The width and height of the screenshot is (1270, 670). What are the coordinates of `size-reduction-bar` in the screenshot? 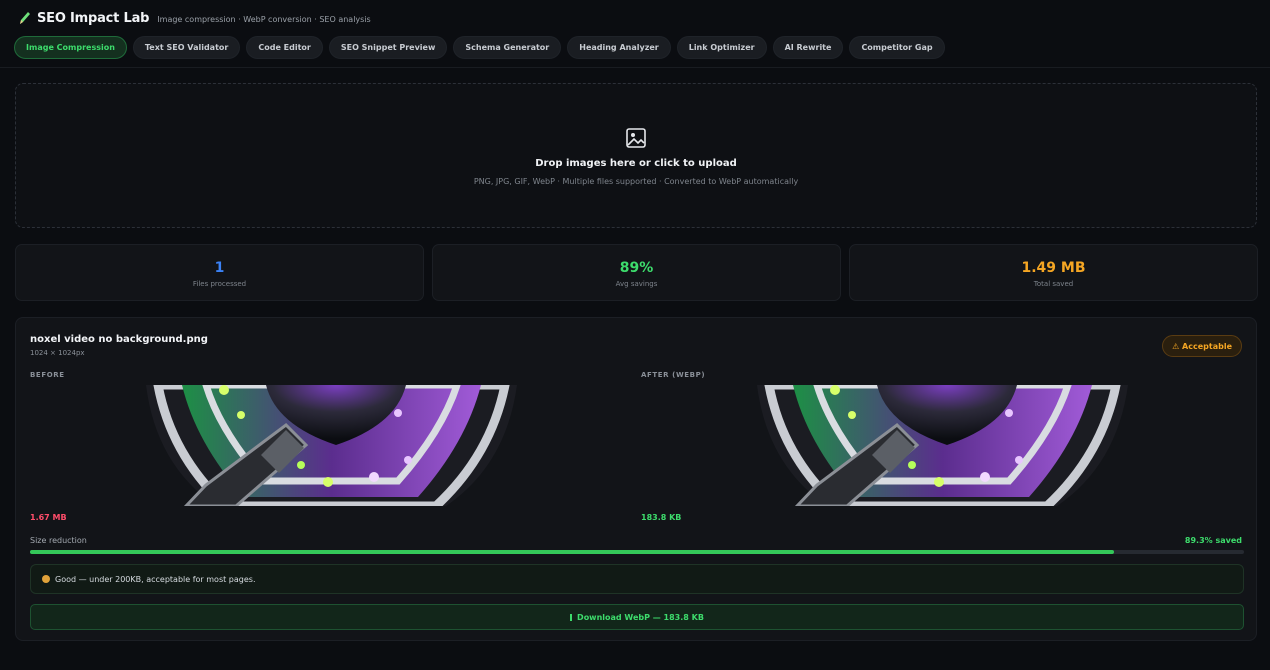 It's located at (637, 552).